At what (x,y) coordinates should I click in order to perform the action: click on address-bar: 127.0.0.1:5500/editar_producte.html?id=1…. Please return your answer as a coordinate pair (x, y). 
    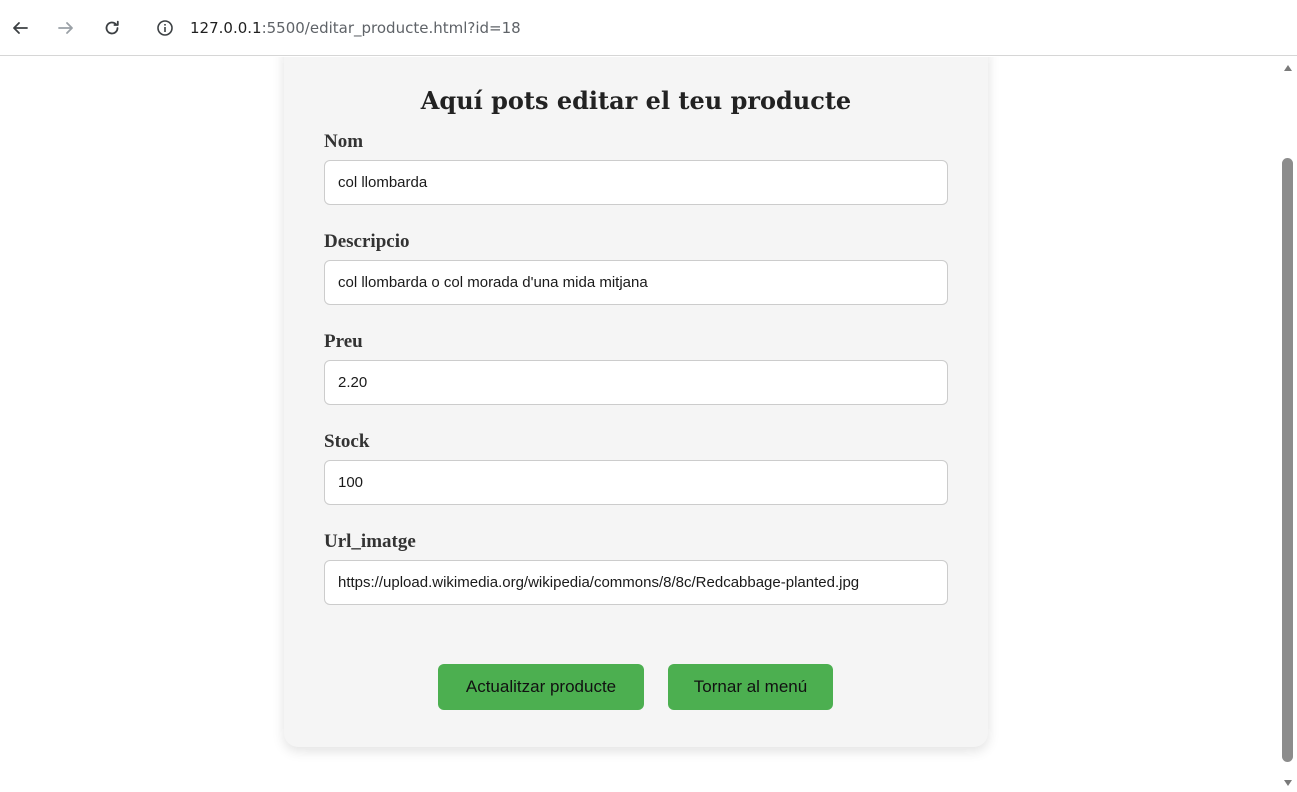
    Looking at the image, I should click on (720, 28).